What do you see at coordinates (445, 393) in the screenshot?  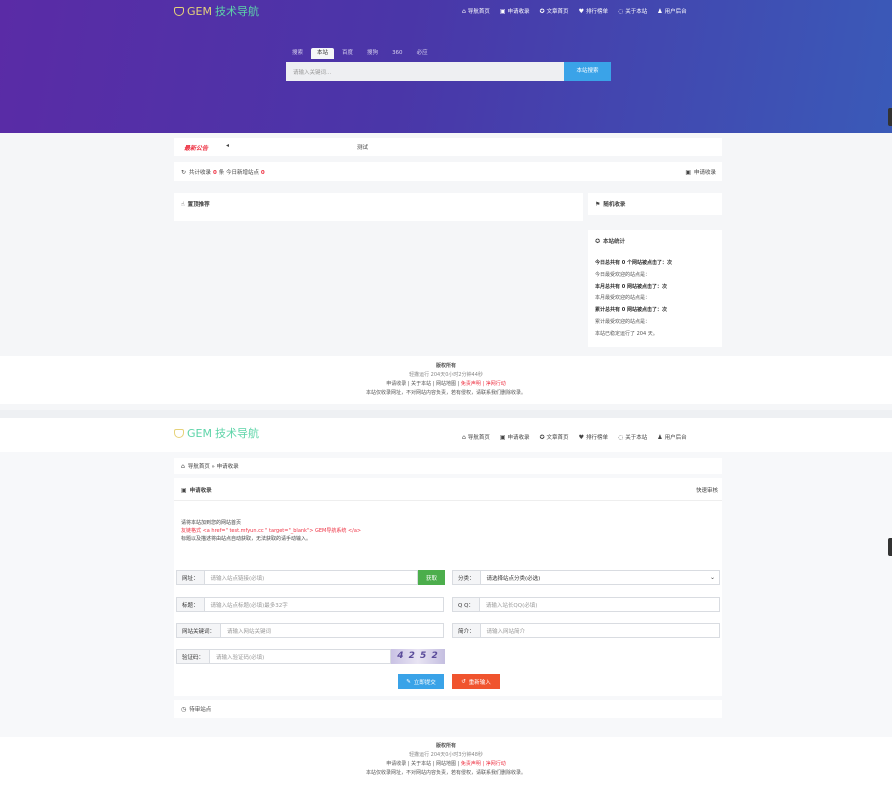 I see `footer-disclaimer: 本站仅收录网址，不对网站内容负责，若有侵权，请联系我们删除收录。` at bounding box center [445, 393].